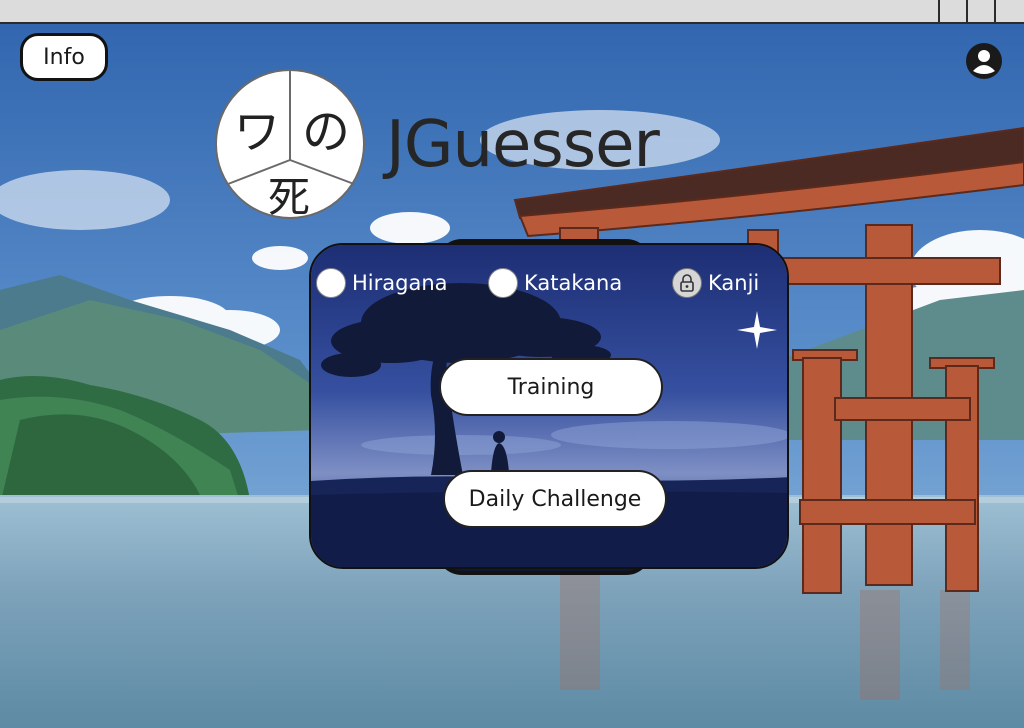 The image size is (1024, 728). Describe the element at coordinates (289, 197) in the screenshot. I see `logo-char-shi: 死` at that location.